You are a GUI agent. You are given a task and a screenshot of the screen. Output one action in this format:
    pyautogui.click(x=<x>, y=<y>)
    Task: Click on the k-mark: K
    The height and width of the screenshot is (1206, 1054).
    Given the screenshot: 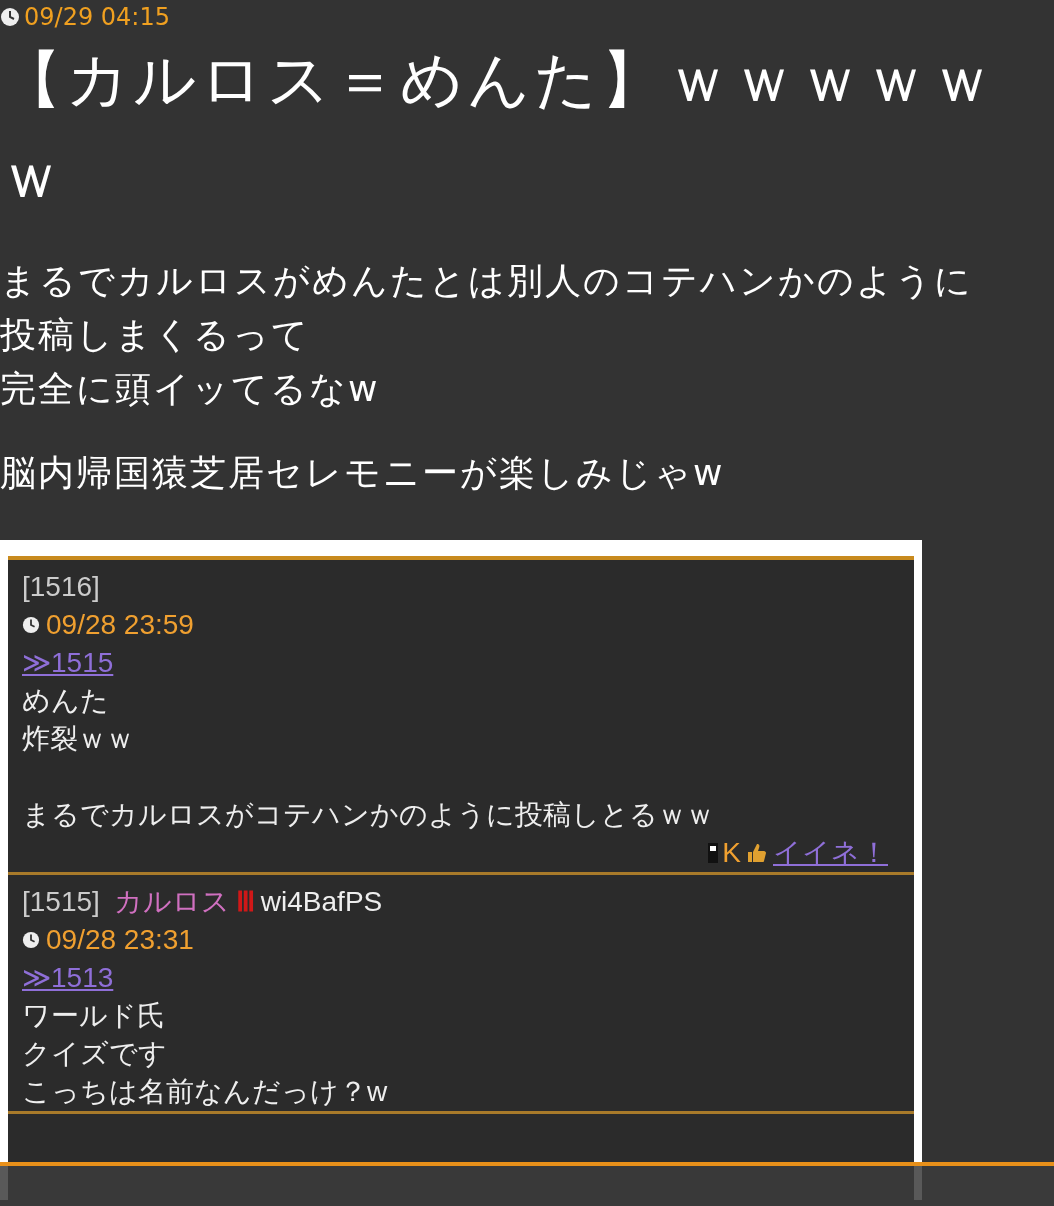 What is the action you would take?
    pyautogui.click(x=731, y=853)
    